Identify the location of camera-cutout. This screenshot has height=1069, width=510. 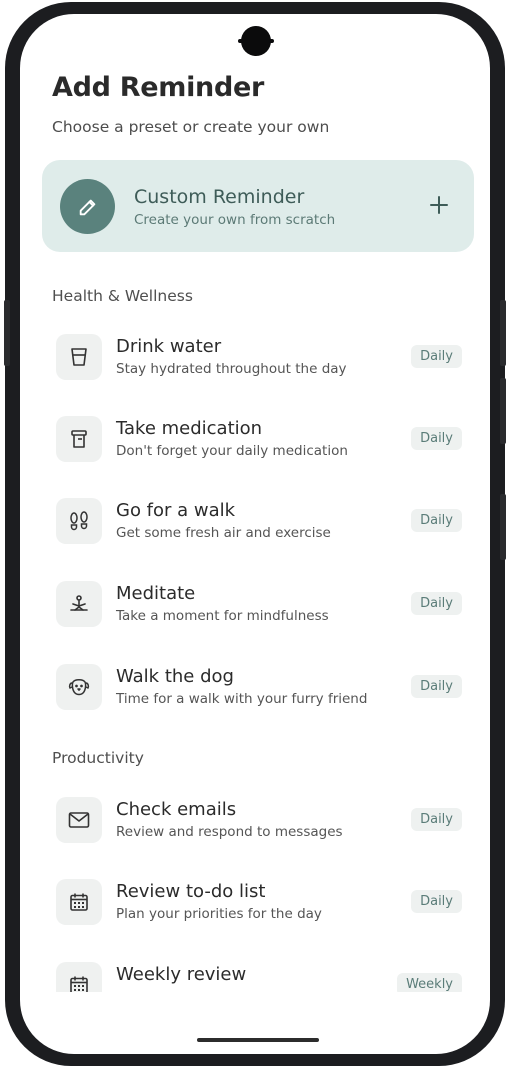
(256, 41).